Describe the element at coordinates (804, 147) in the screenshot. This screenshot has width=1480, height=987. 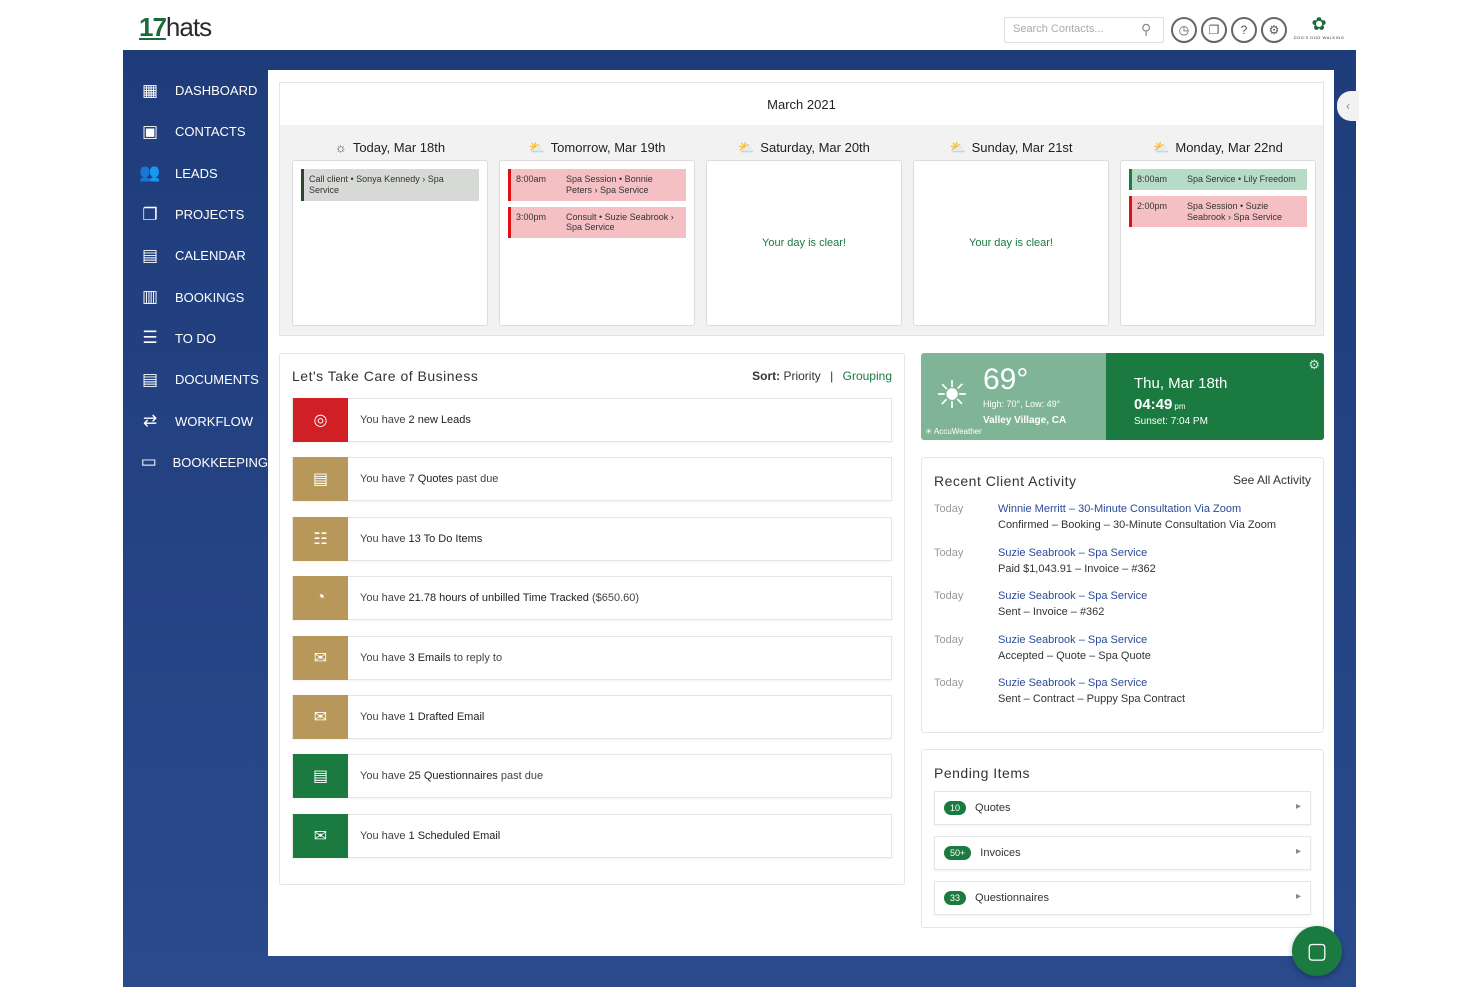
I see `day-title: ⛅ Saturday, Mar 20th` at that location.